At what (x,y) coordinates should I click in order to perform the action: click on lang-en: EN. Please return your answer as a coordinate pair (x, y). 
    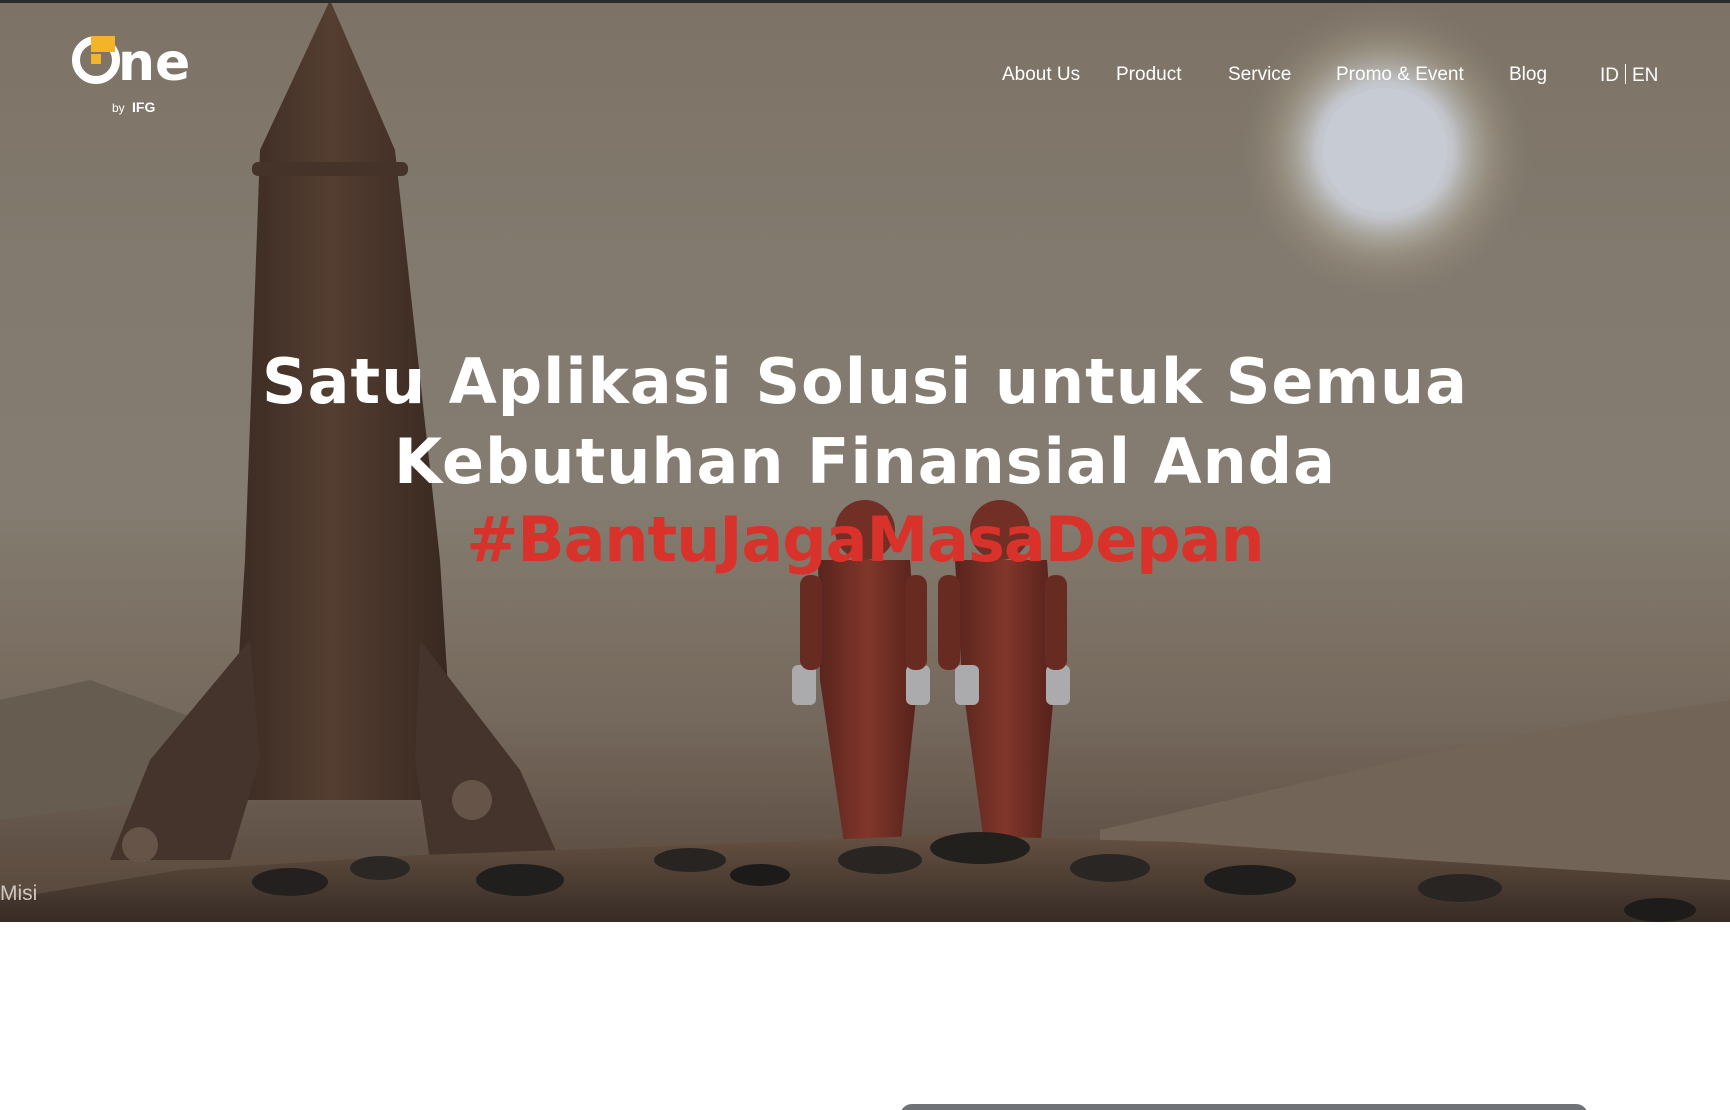
    Looking at the image, I should click on (1645, 75).